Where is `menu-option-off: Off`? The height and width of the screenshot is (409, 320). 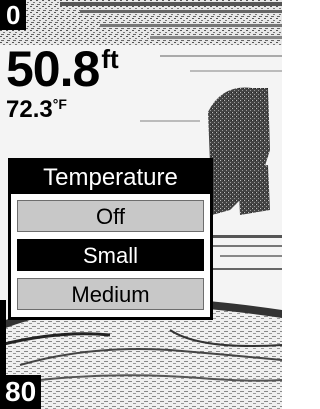 menu-option-off: Off is located at coordinates (110, 216).